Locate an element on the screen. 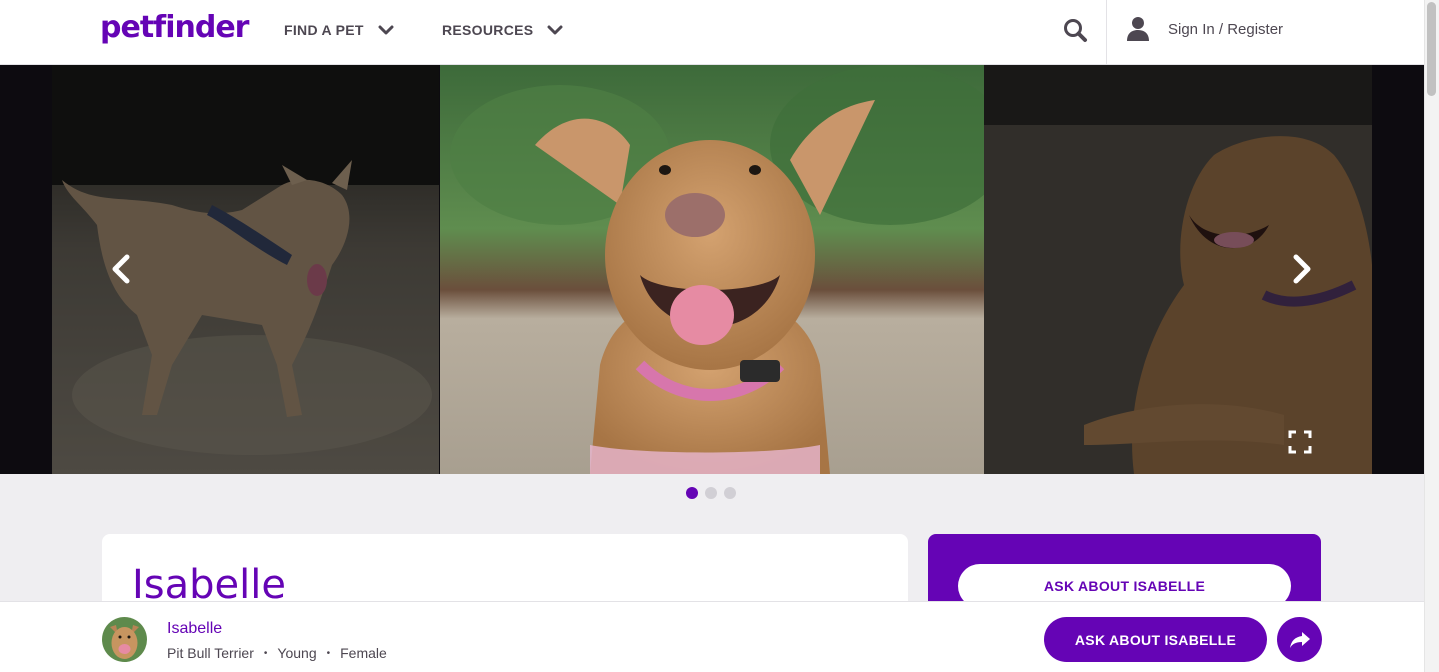  fullscreen-icon is located at coordinates (1300, 442).